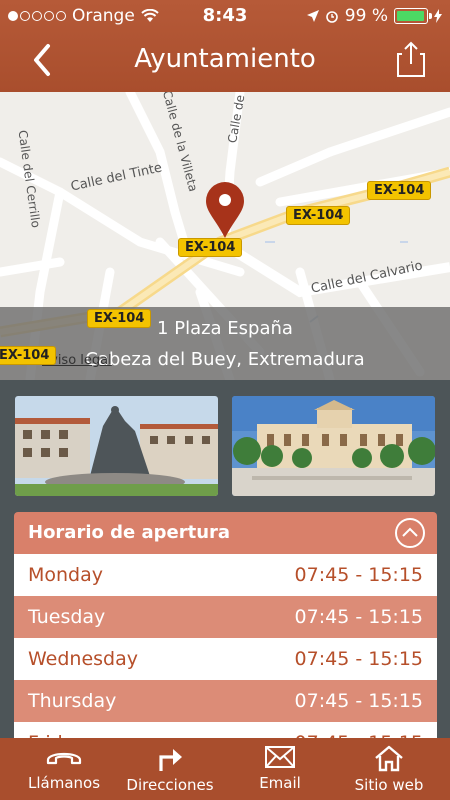 Image resolution: width=450 pixels, height=800 pixels. What do you see at coordinates (83, 659) in the screenshot?
I see `day-label: Wednesday` at bounding box center [83, 659].